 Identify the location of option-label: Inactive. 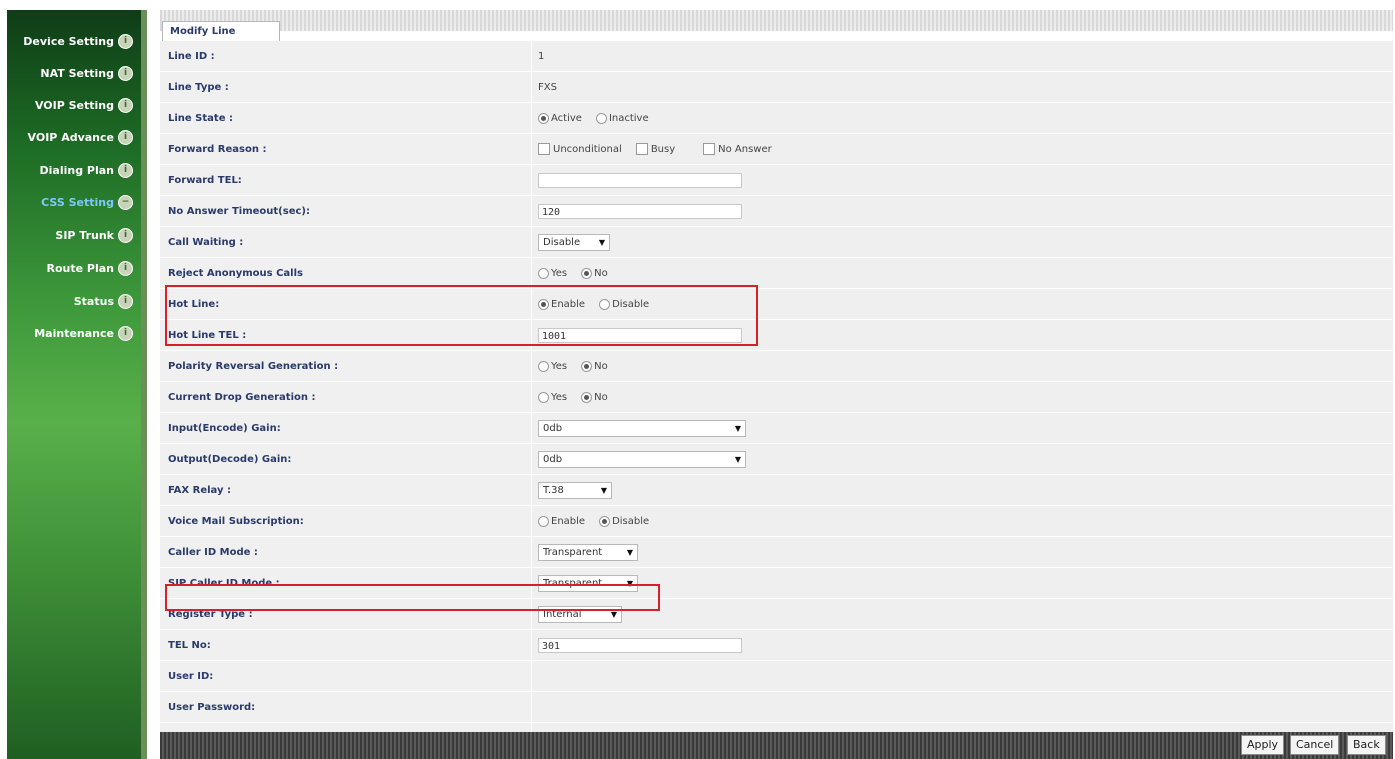
(628, 118).